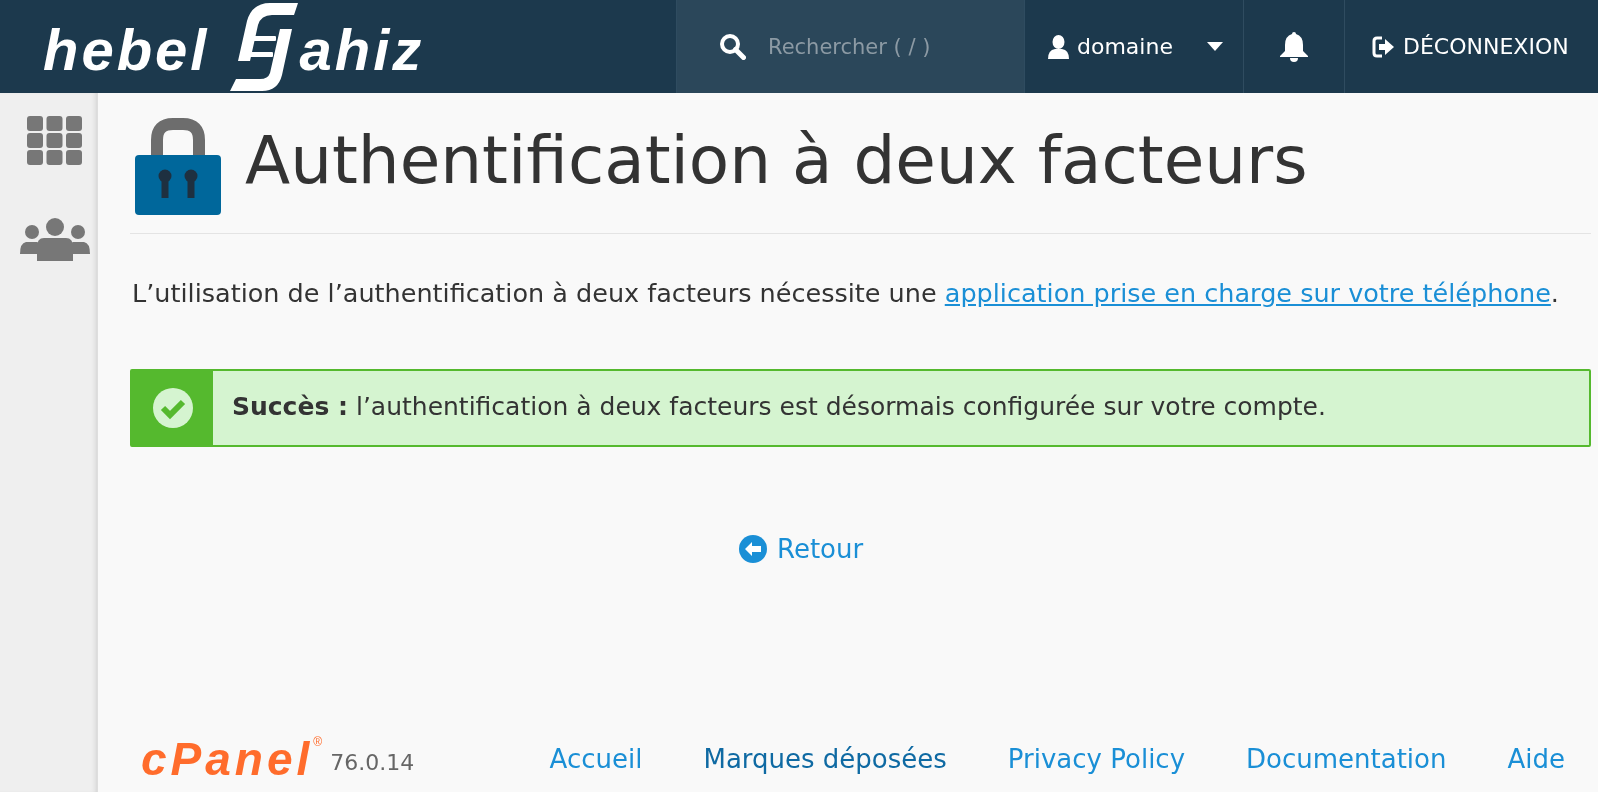  What do you see at coordinates (362, 47) in the screenshot?
I see `logo-text: ahiz` at bounding box center [362, 47].